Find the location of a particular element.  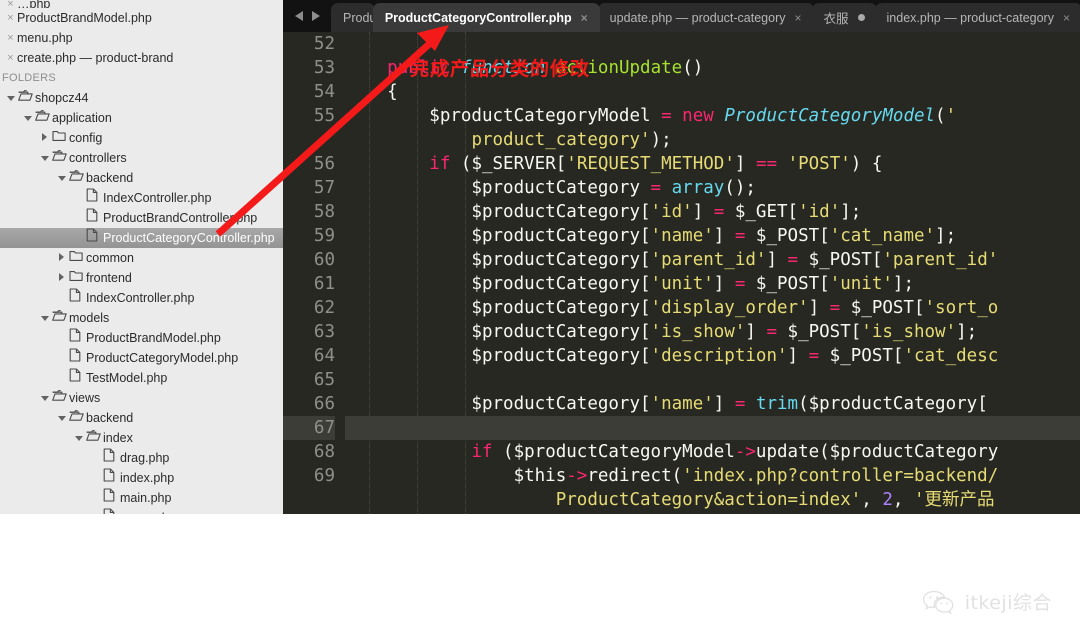

tab-yifu: 衣服 is located at coordinates (844, 17).